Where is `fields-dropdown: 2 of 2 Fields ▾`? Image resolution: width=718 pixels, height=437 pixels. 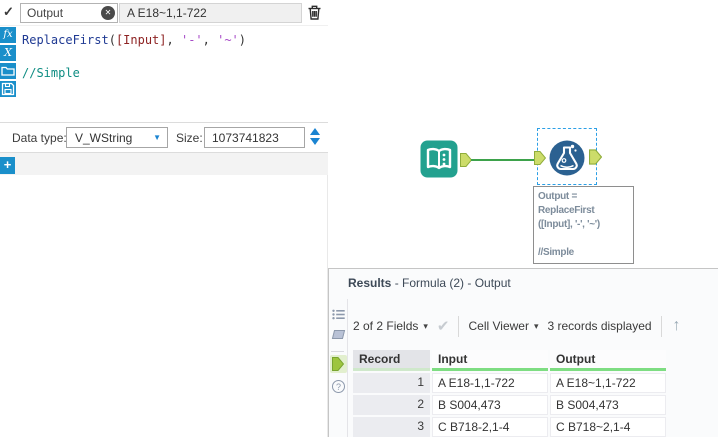
fields-dropdown: 2 of 2 Fields ▾ is located at coordinates (390, 326).